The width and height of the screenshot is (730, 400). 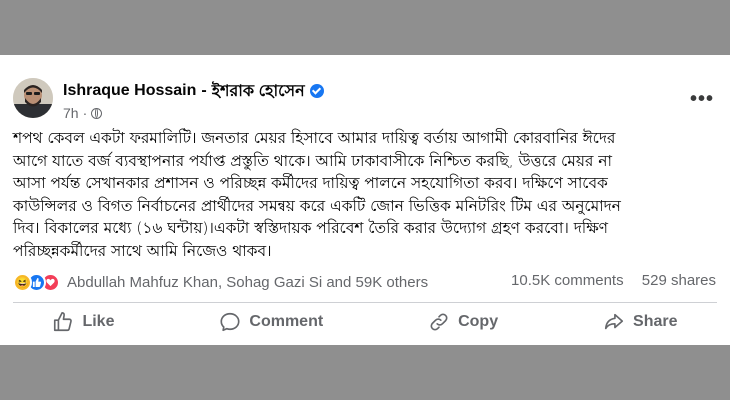 I want to click on avatar, so click(x=33, y=98).